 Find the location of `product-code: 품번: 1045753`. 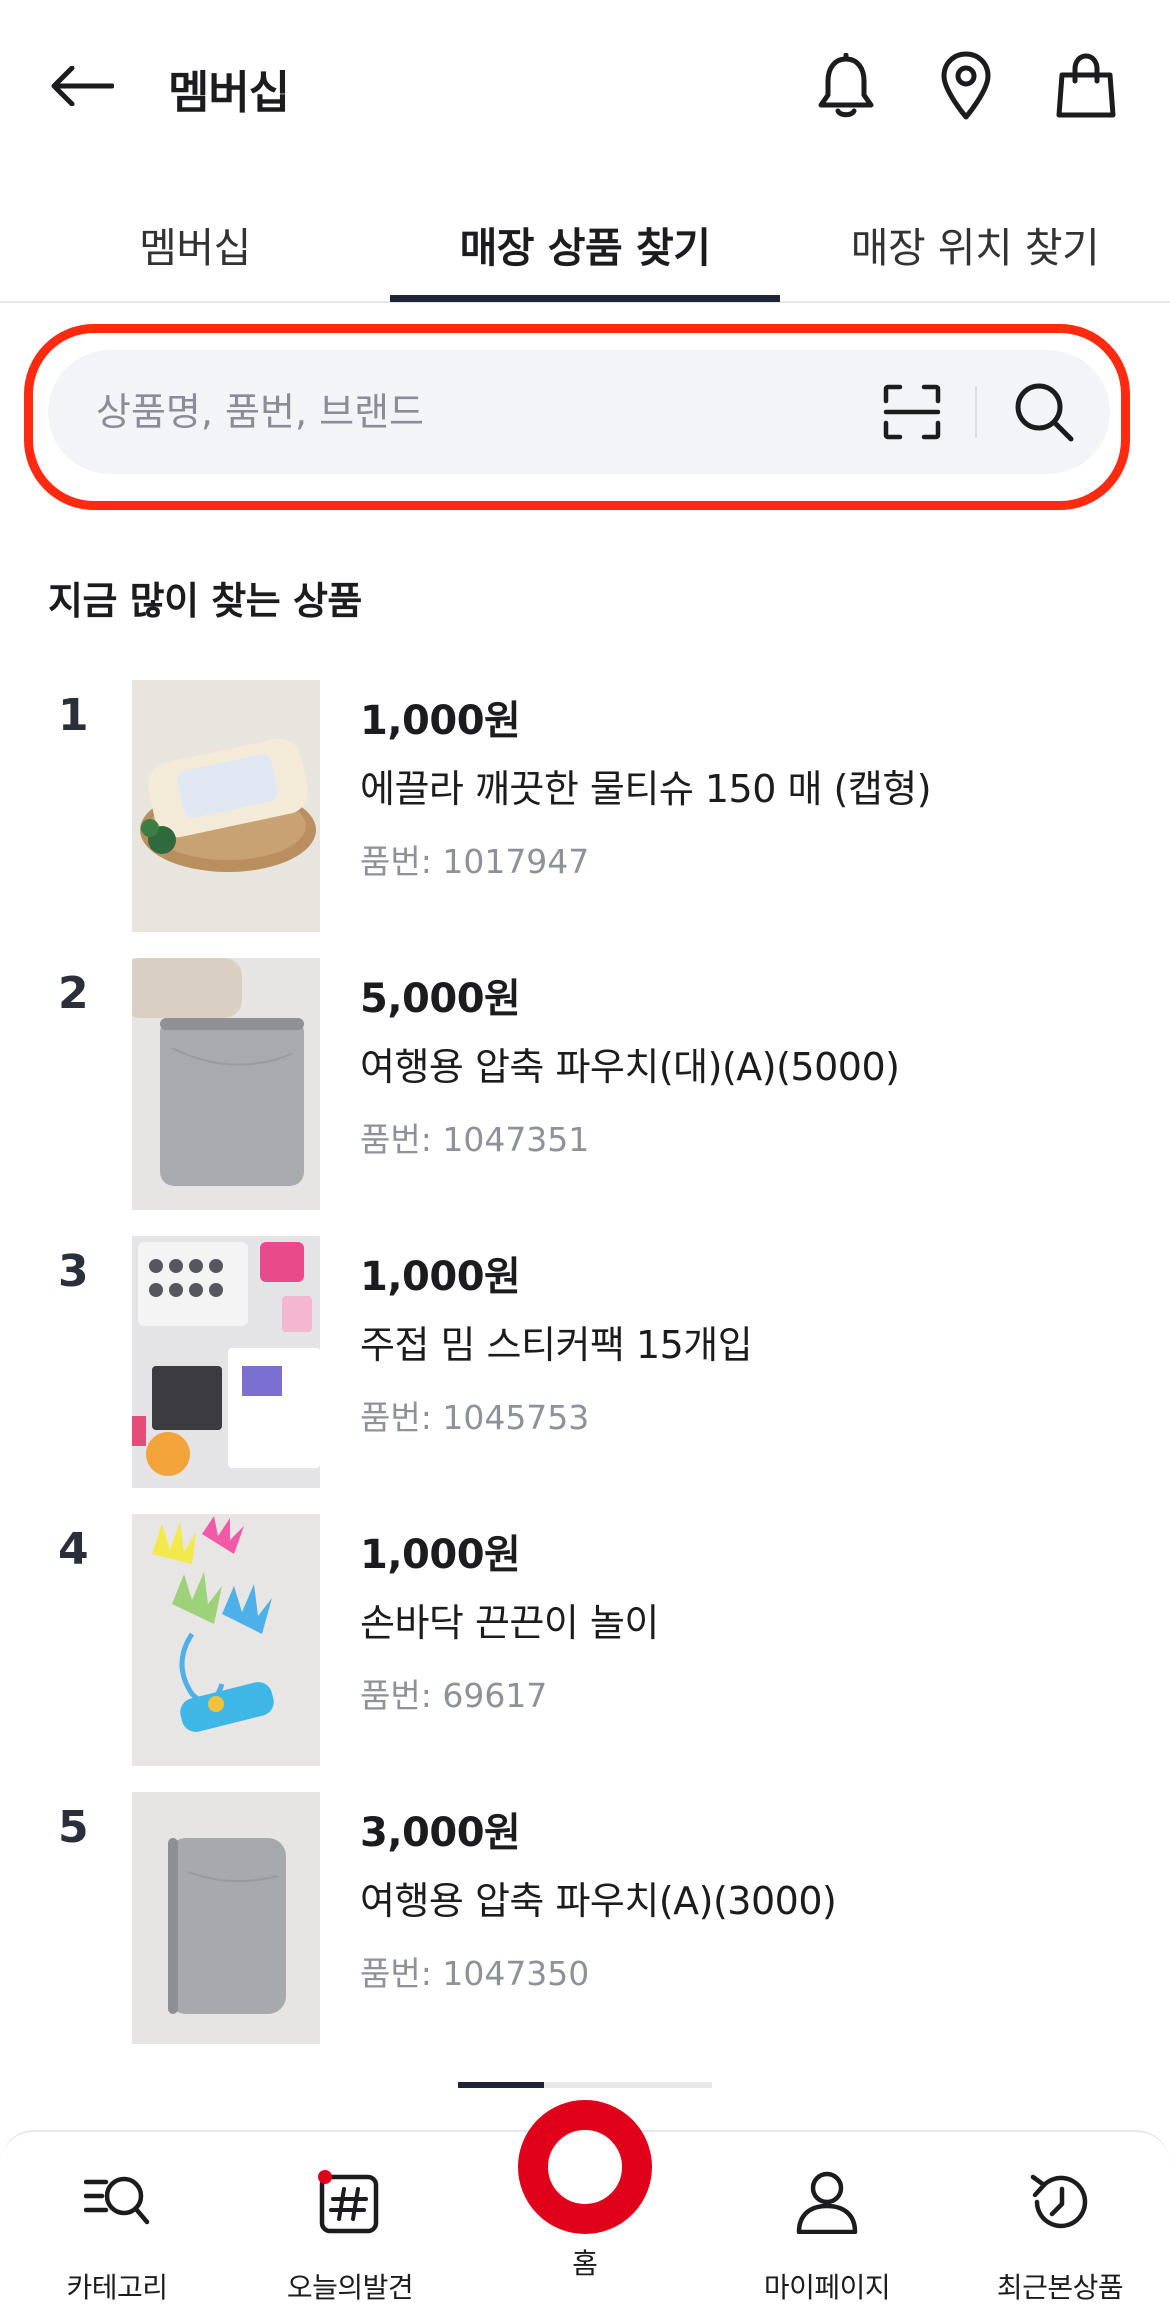

product-code: 품번: 1045753 is located at coordinates (475, 1417).